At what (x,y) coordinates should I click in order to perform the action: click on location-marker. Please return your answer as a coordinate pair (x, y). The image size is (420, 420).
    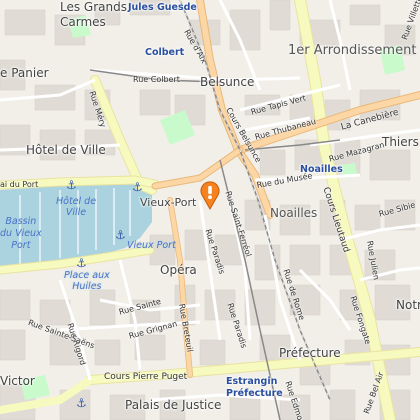
    Looking at the image, I should click on (210, 195).